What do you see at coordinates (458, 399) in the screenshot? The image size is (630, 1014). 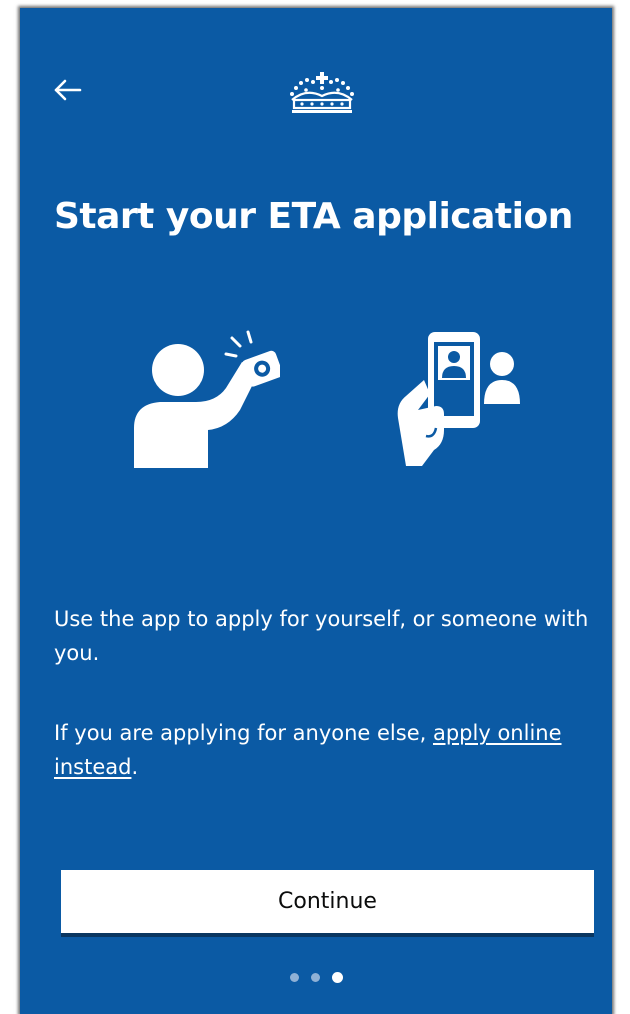 I see `phone-photo-person-icon` at bounding box center [458, 399].